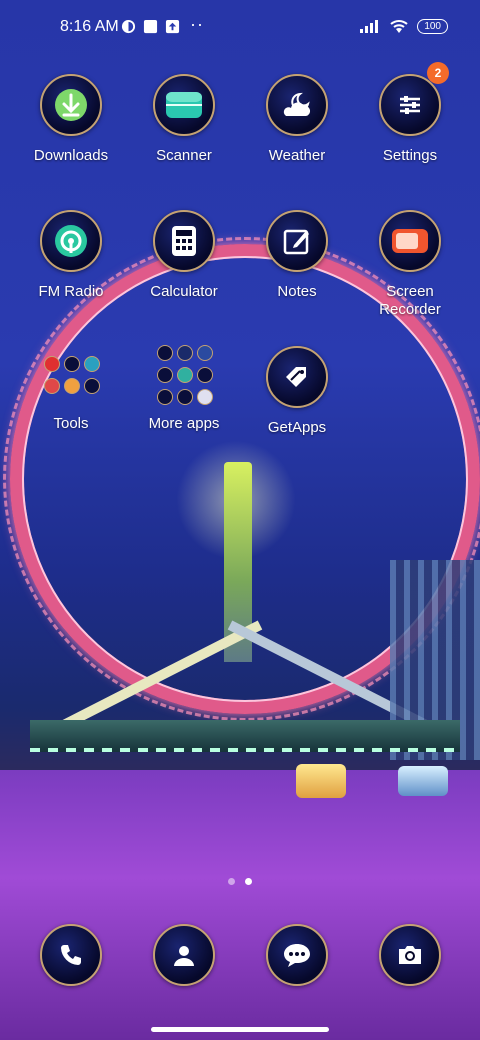  I want to click on folder-more-apps: More apps, so click(184, 389).